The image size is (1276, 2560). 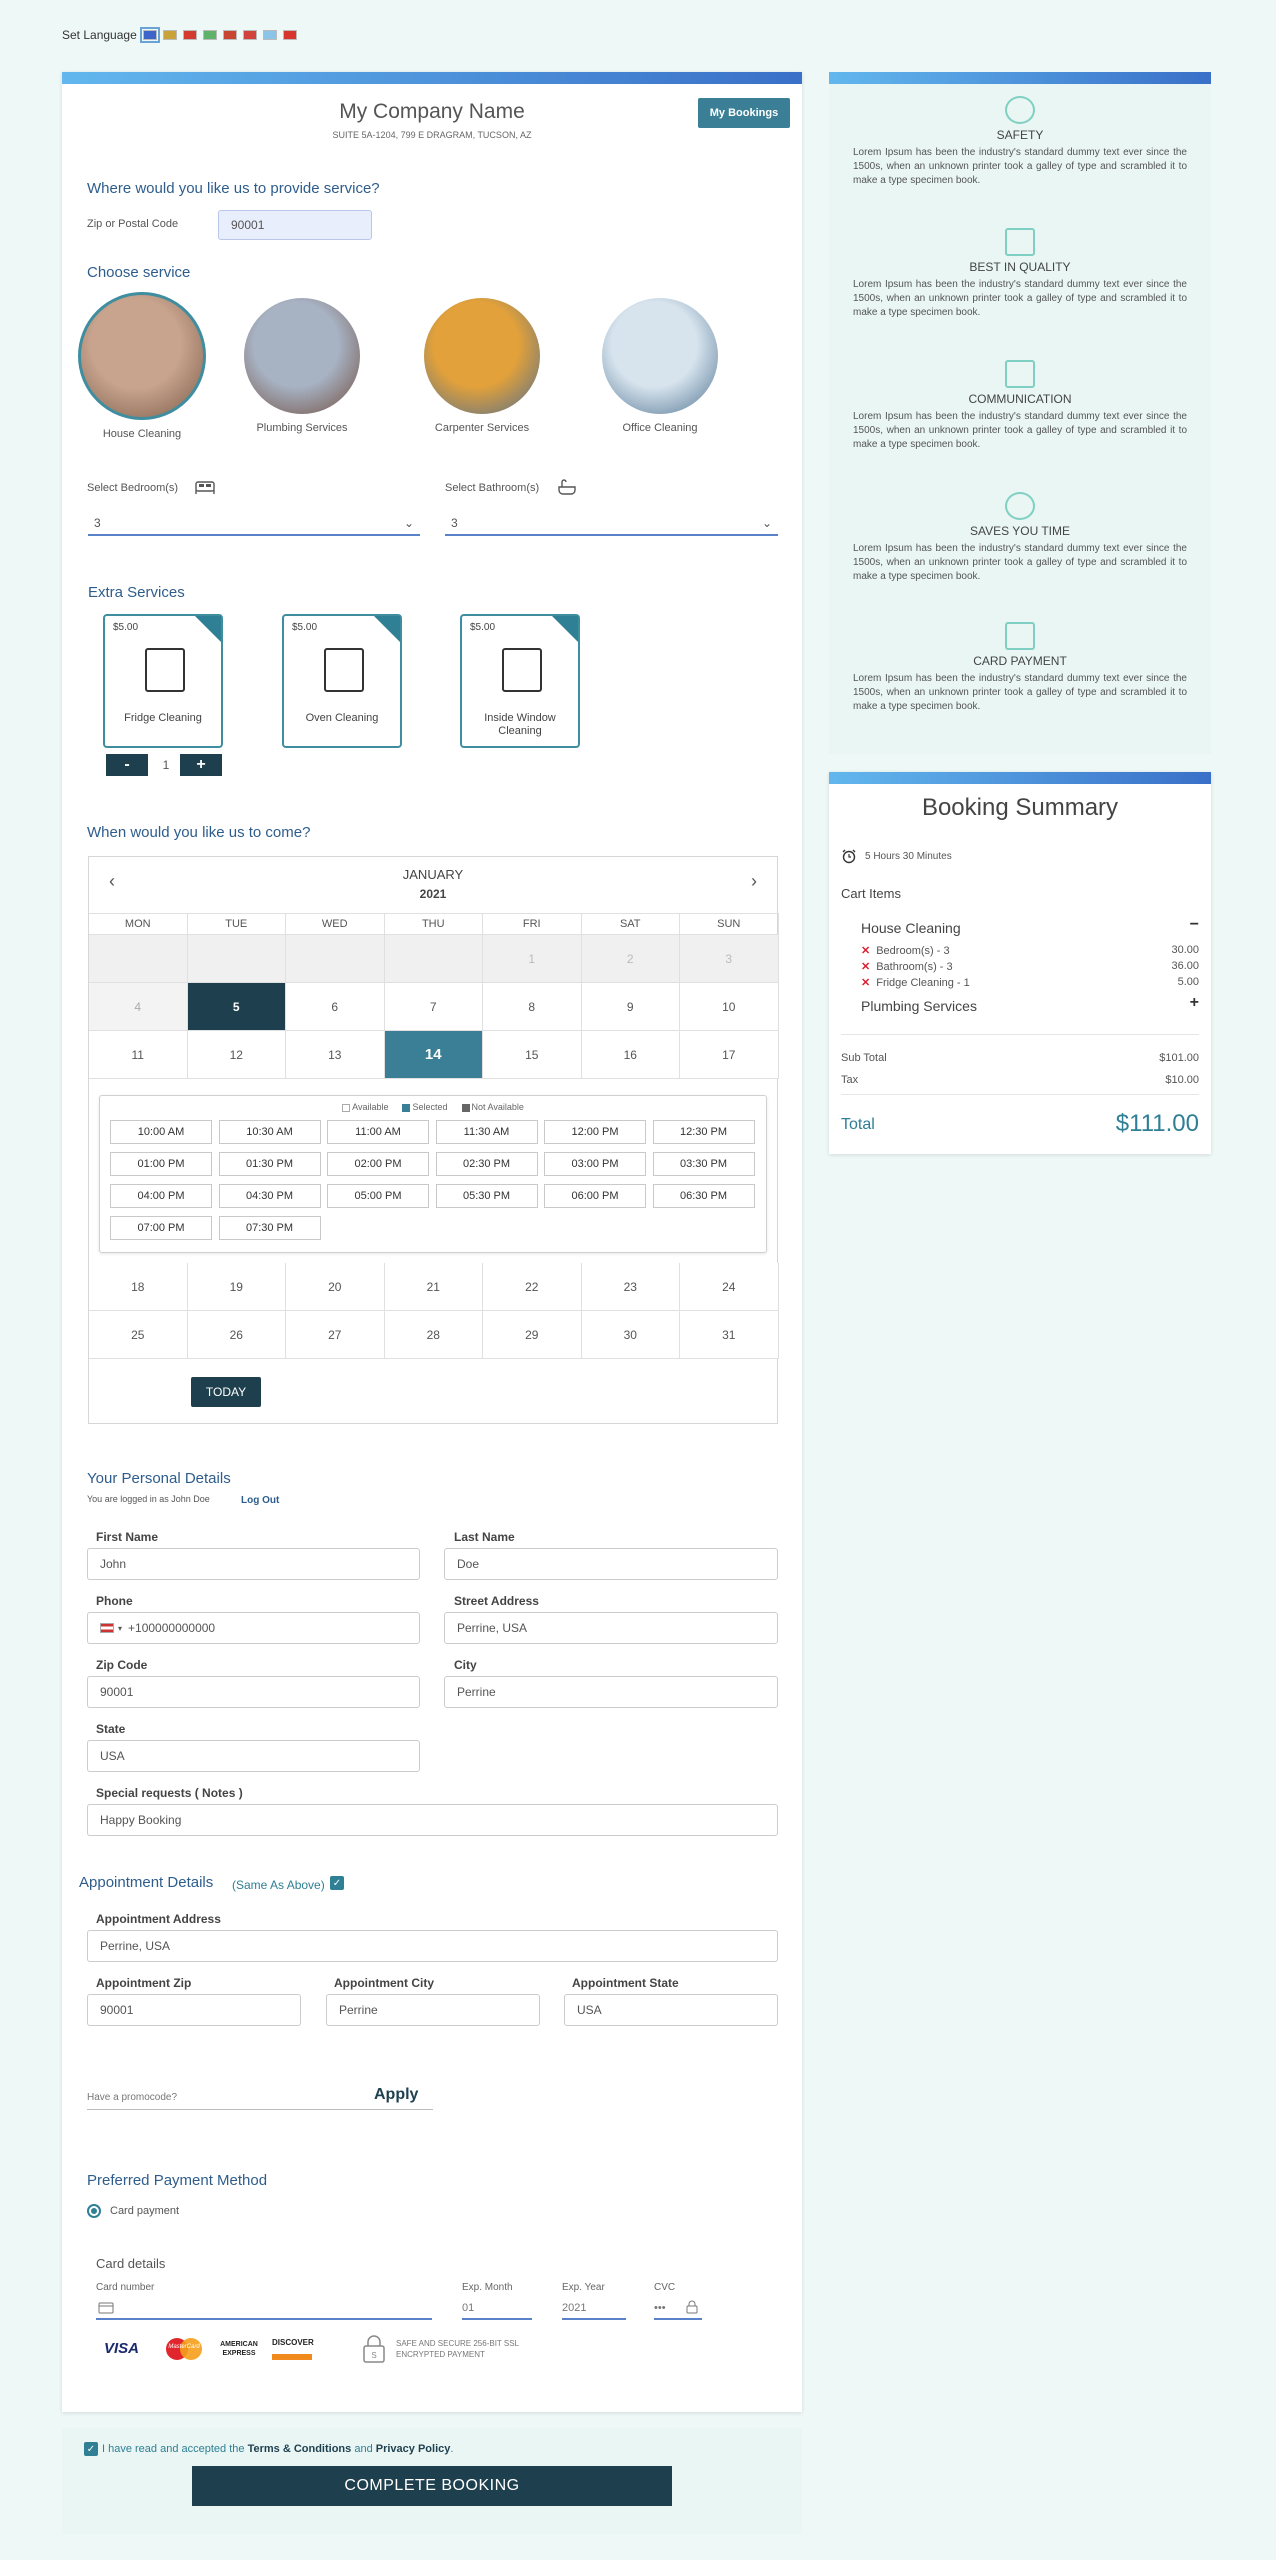 What do you see at coordinates (532, 1055) in the screenshot?
I see `calendar-day: 15` at bounding box center [532, 1055].